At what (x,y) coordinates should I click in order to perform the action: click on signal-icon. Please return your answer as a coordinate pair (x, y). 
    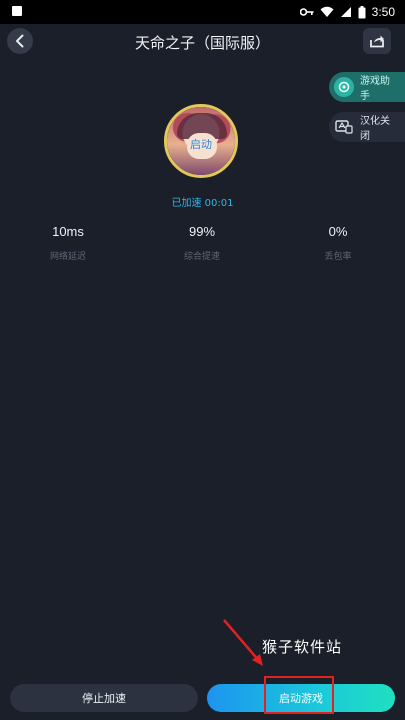
    Looking at the image, I should click on (345, 12).